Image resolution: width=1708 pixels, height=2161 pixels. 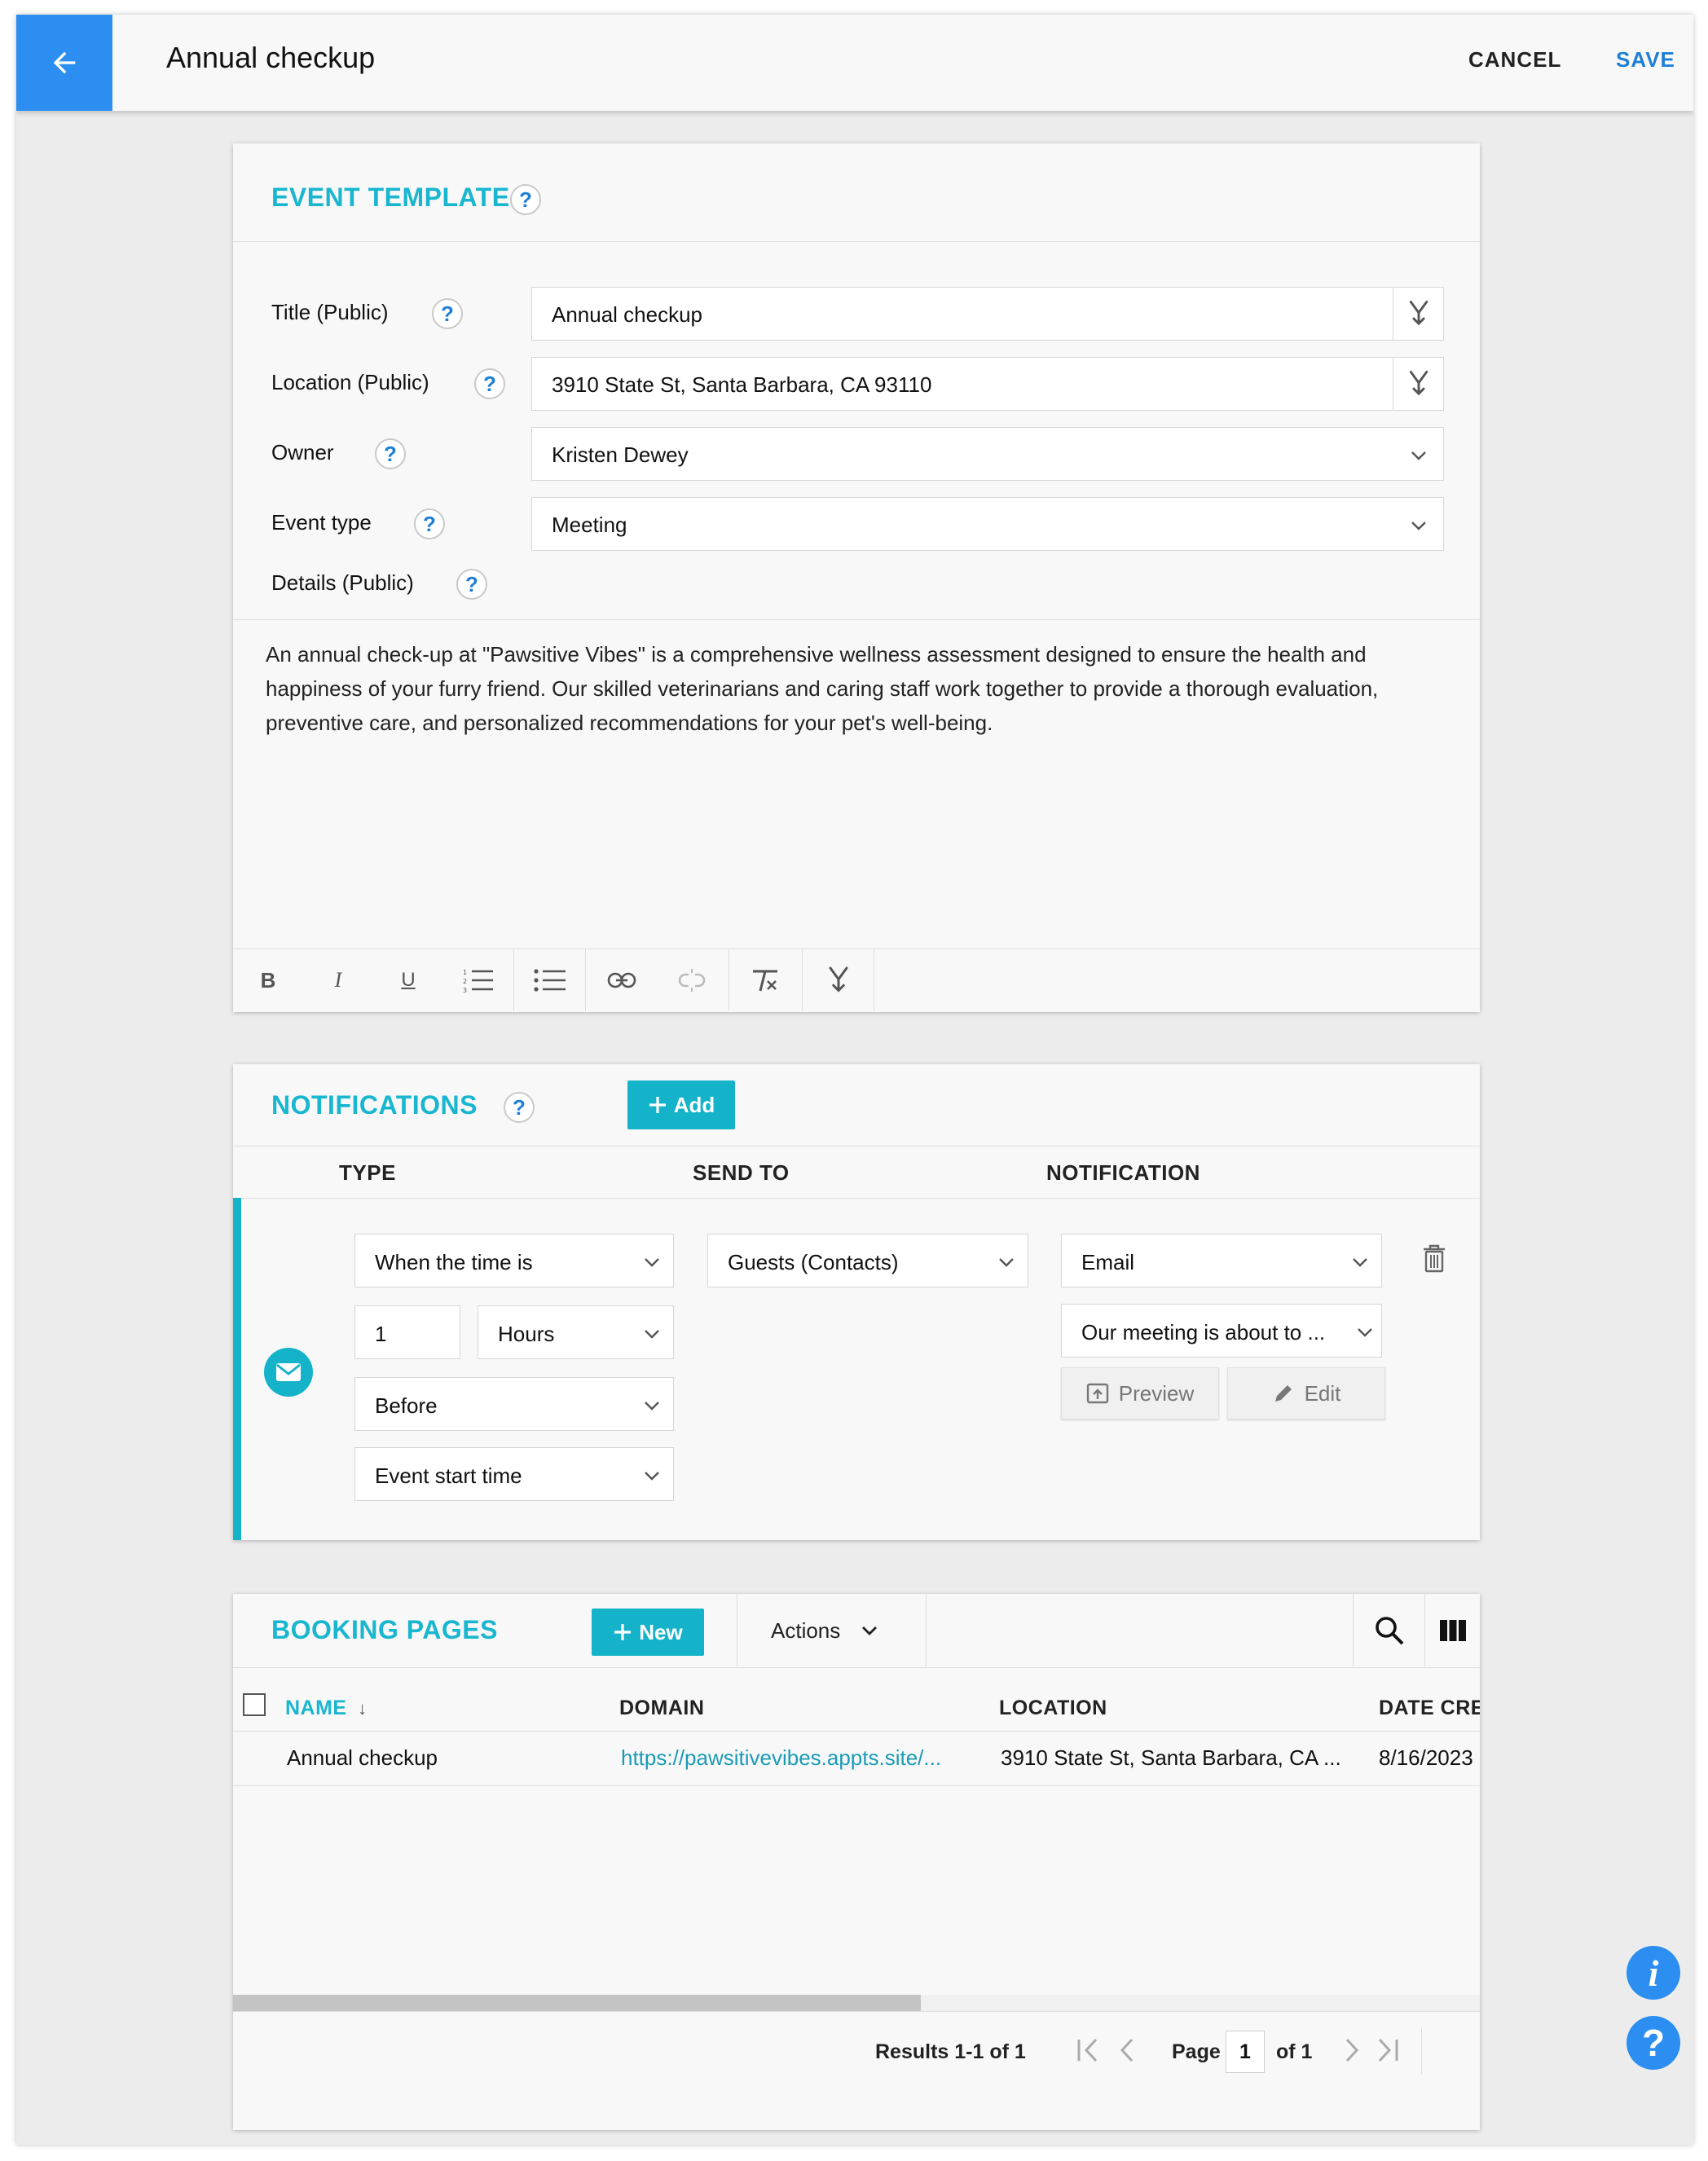 I want to click on trigger-select: When the time is, so click(x=514, y=1260).